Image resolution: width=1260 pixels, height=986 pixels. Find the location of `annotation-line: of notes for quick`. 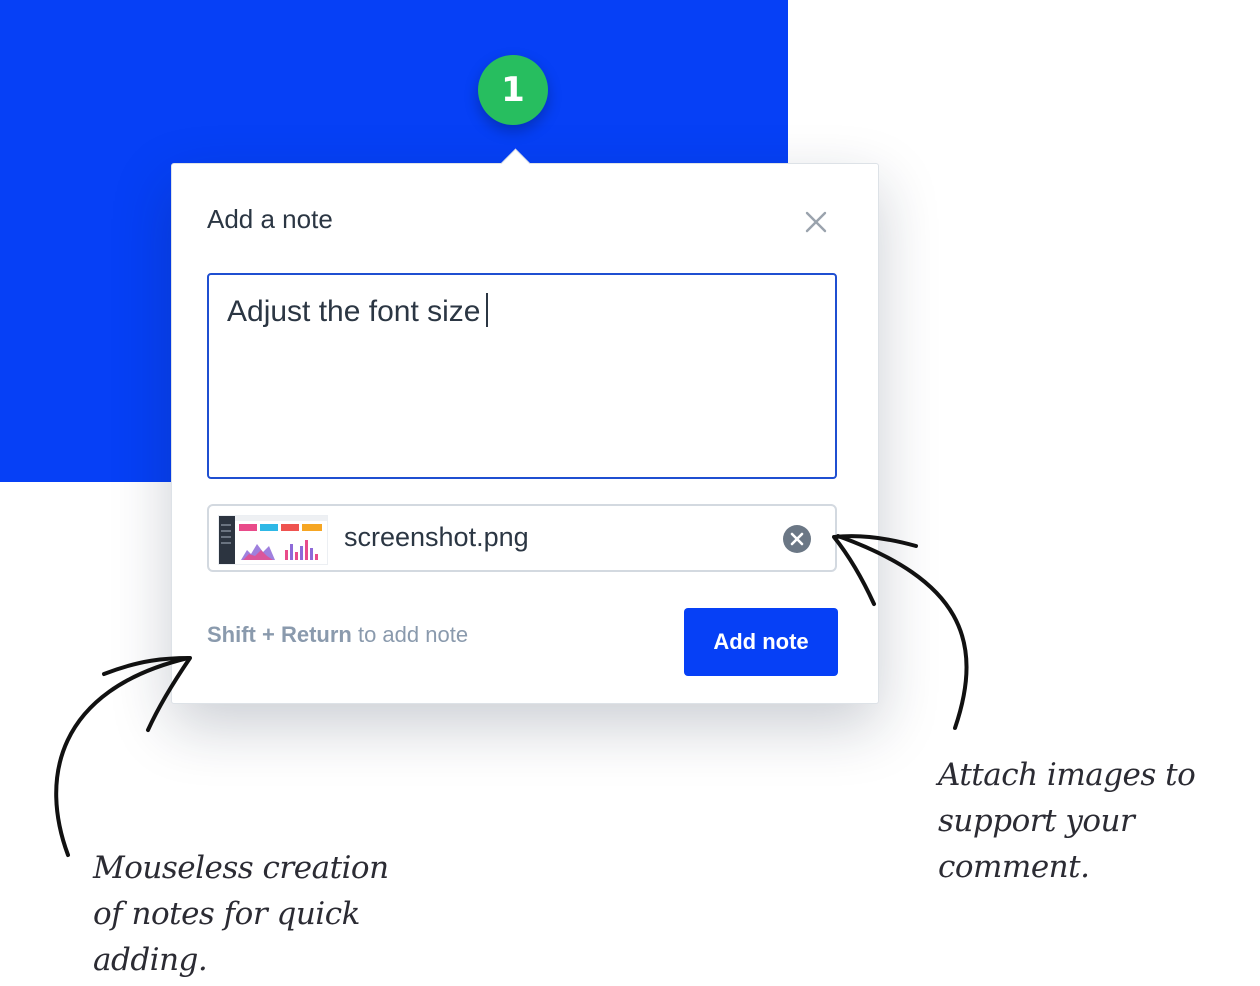

annotation-line: of notes for quick is located at coordinates (226, 914).